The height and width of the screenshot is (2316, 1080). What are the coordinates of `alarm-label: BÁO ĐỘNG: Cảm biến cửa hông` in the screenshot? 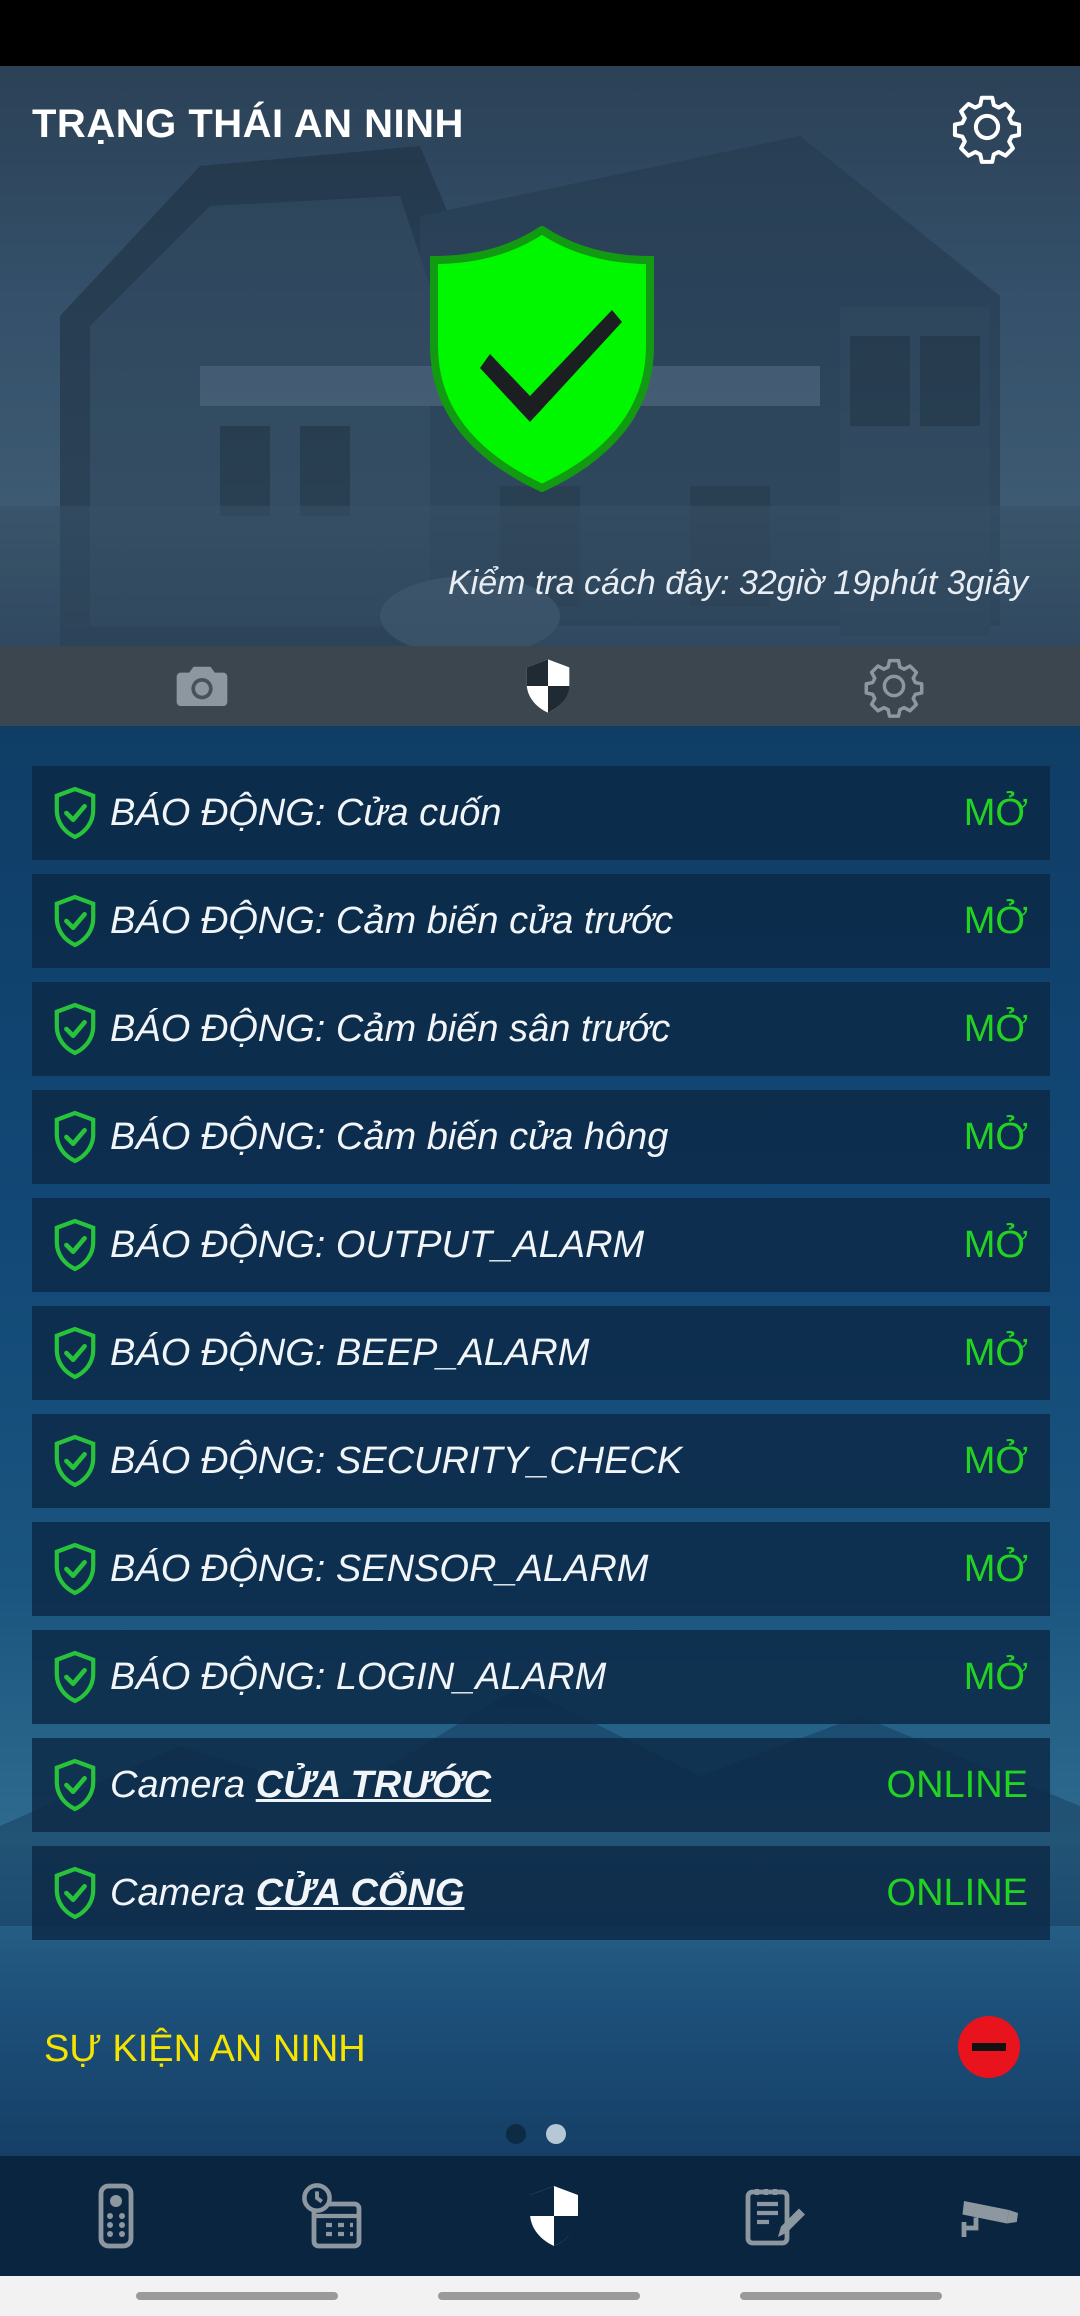 It's located at (389, 1136).